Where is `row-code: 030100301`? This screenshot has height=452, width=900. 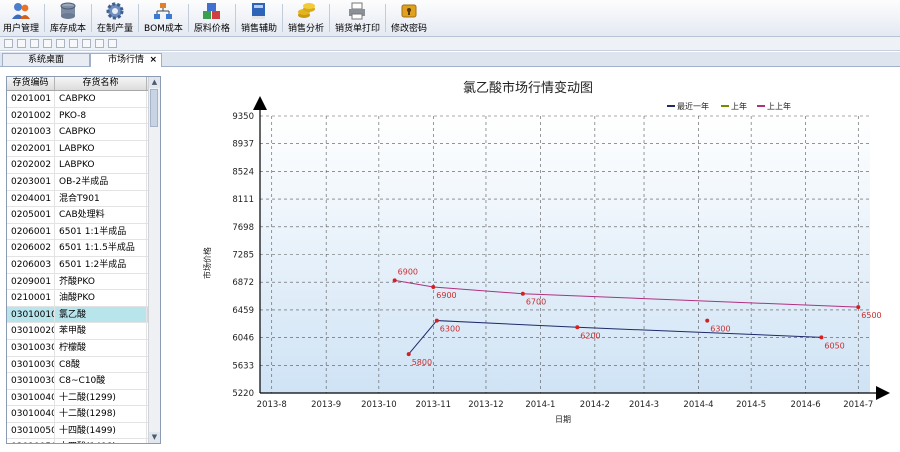 row-code: 030100301 is located at coordinates (31, 347).